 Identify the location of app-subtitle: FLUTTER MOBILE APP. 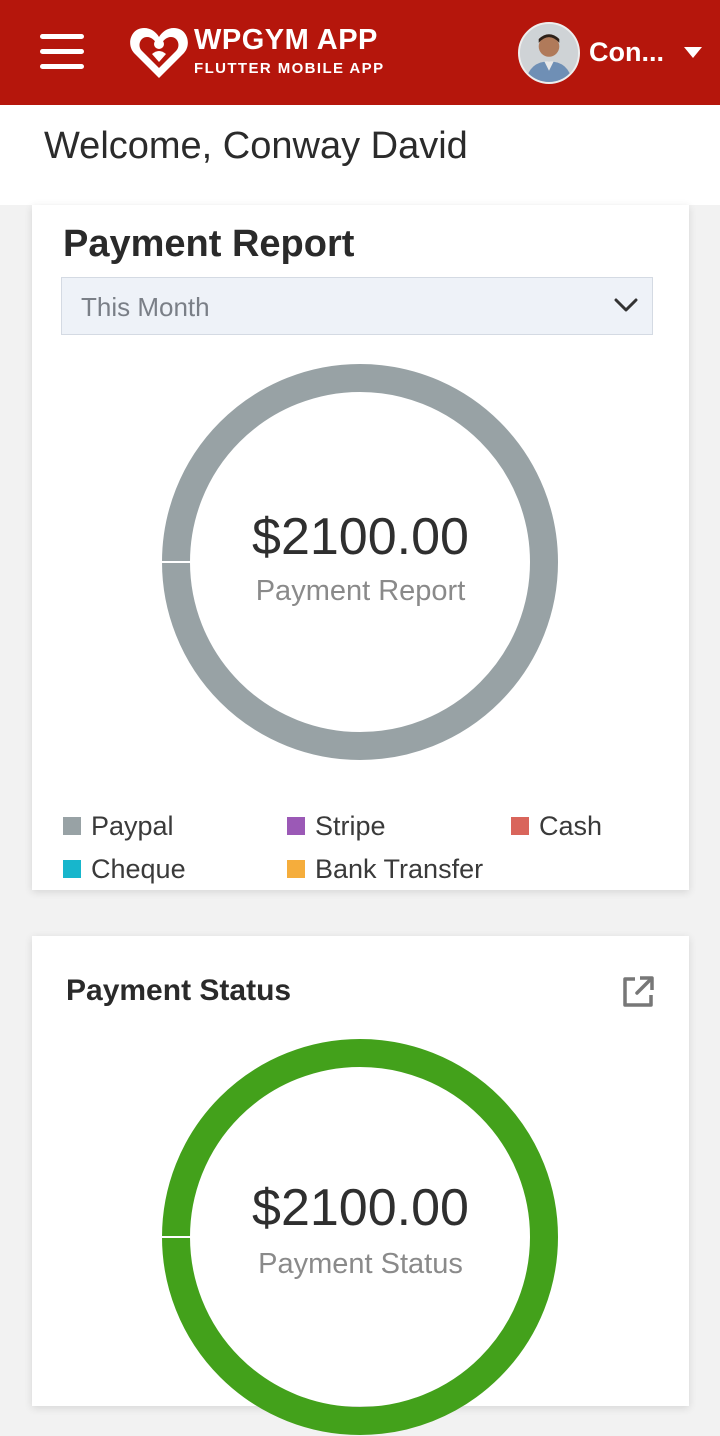
(289, 68).